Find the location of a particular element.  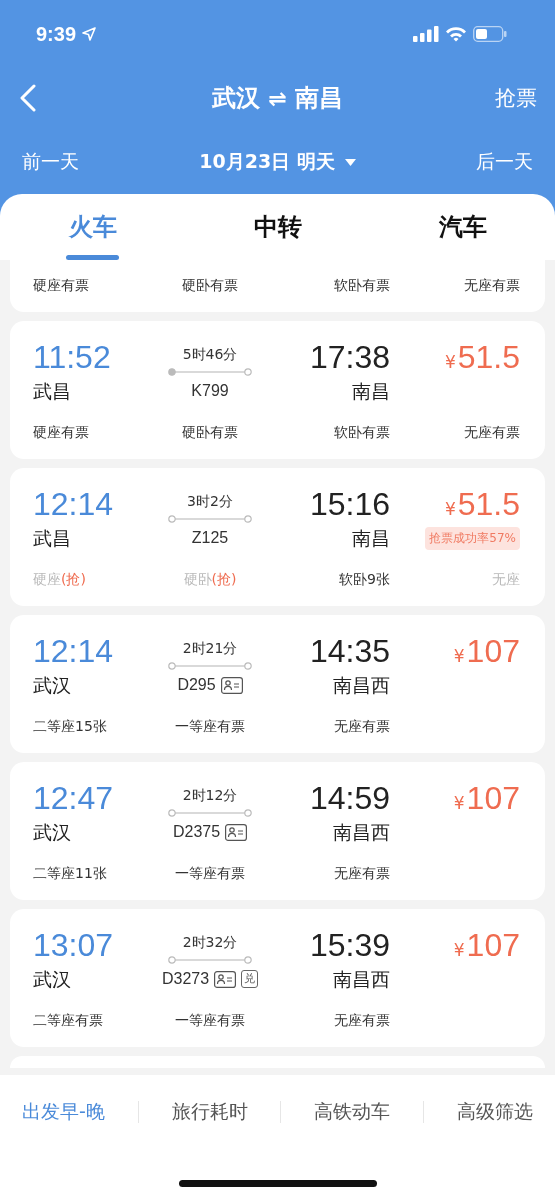

wifi-icon is located at coordinates (456, 34).